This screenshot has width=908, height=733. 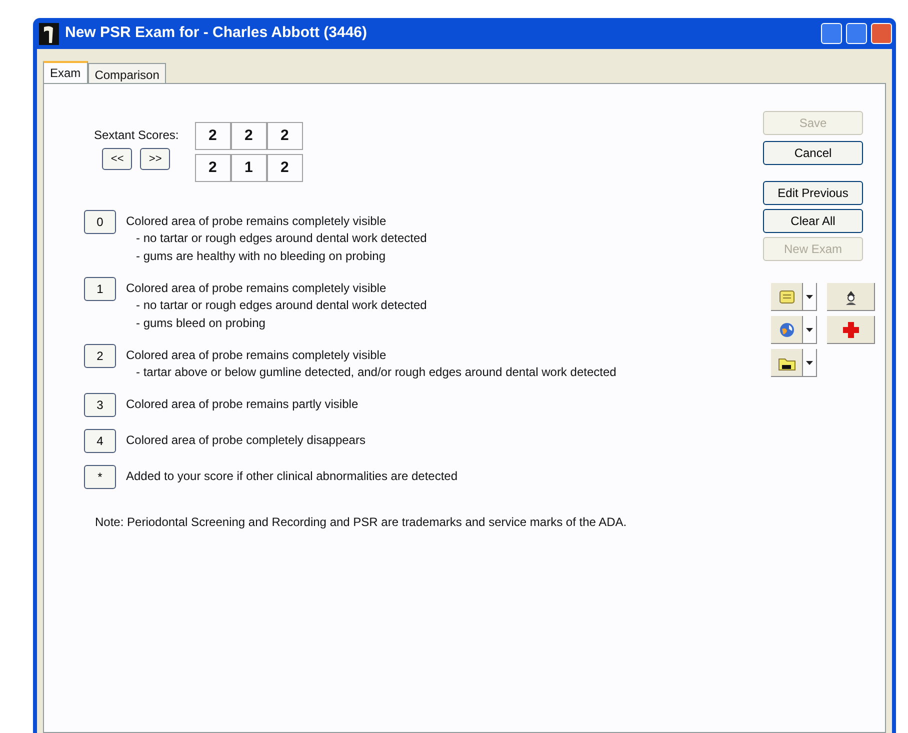 What do you see at coordinates (248, 168) in the screenshot?
I see `score-cell: 1` at bounding box center [248, 168].